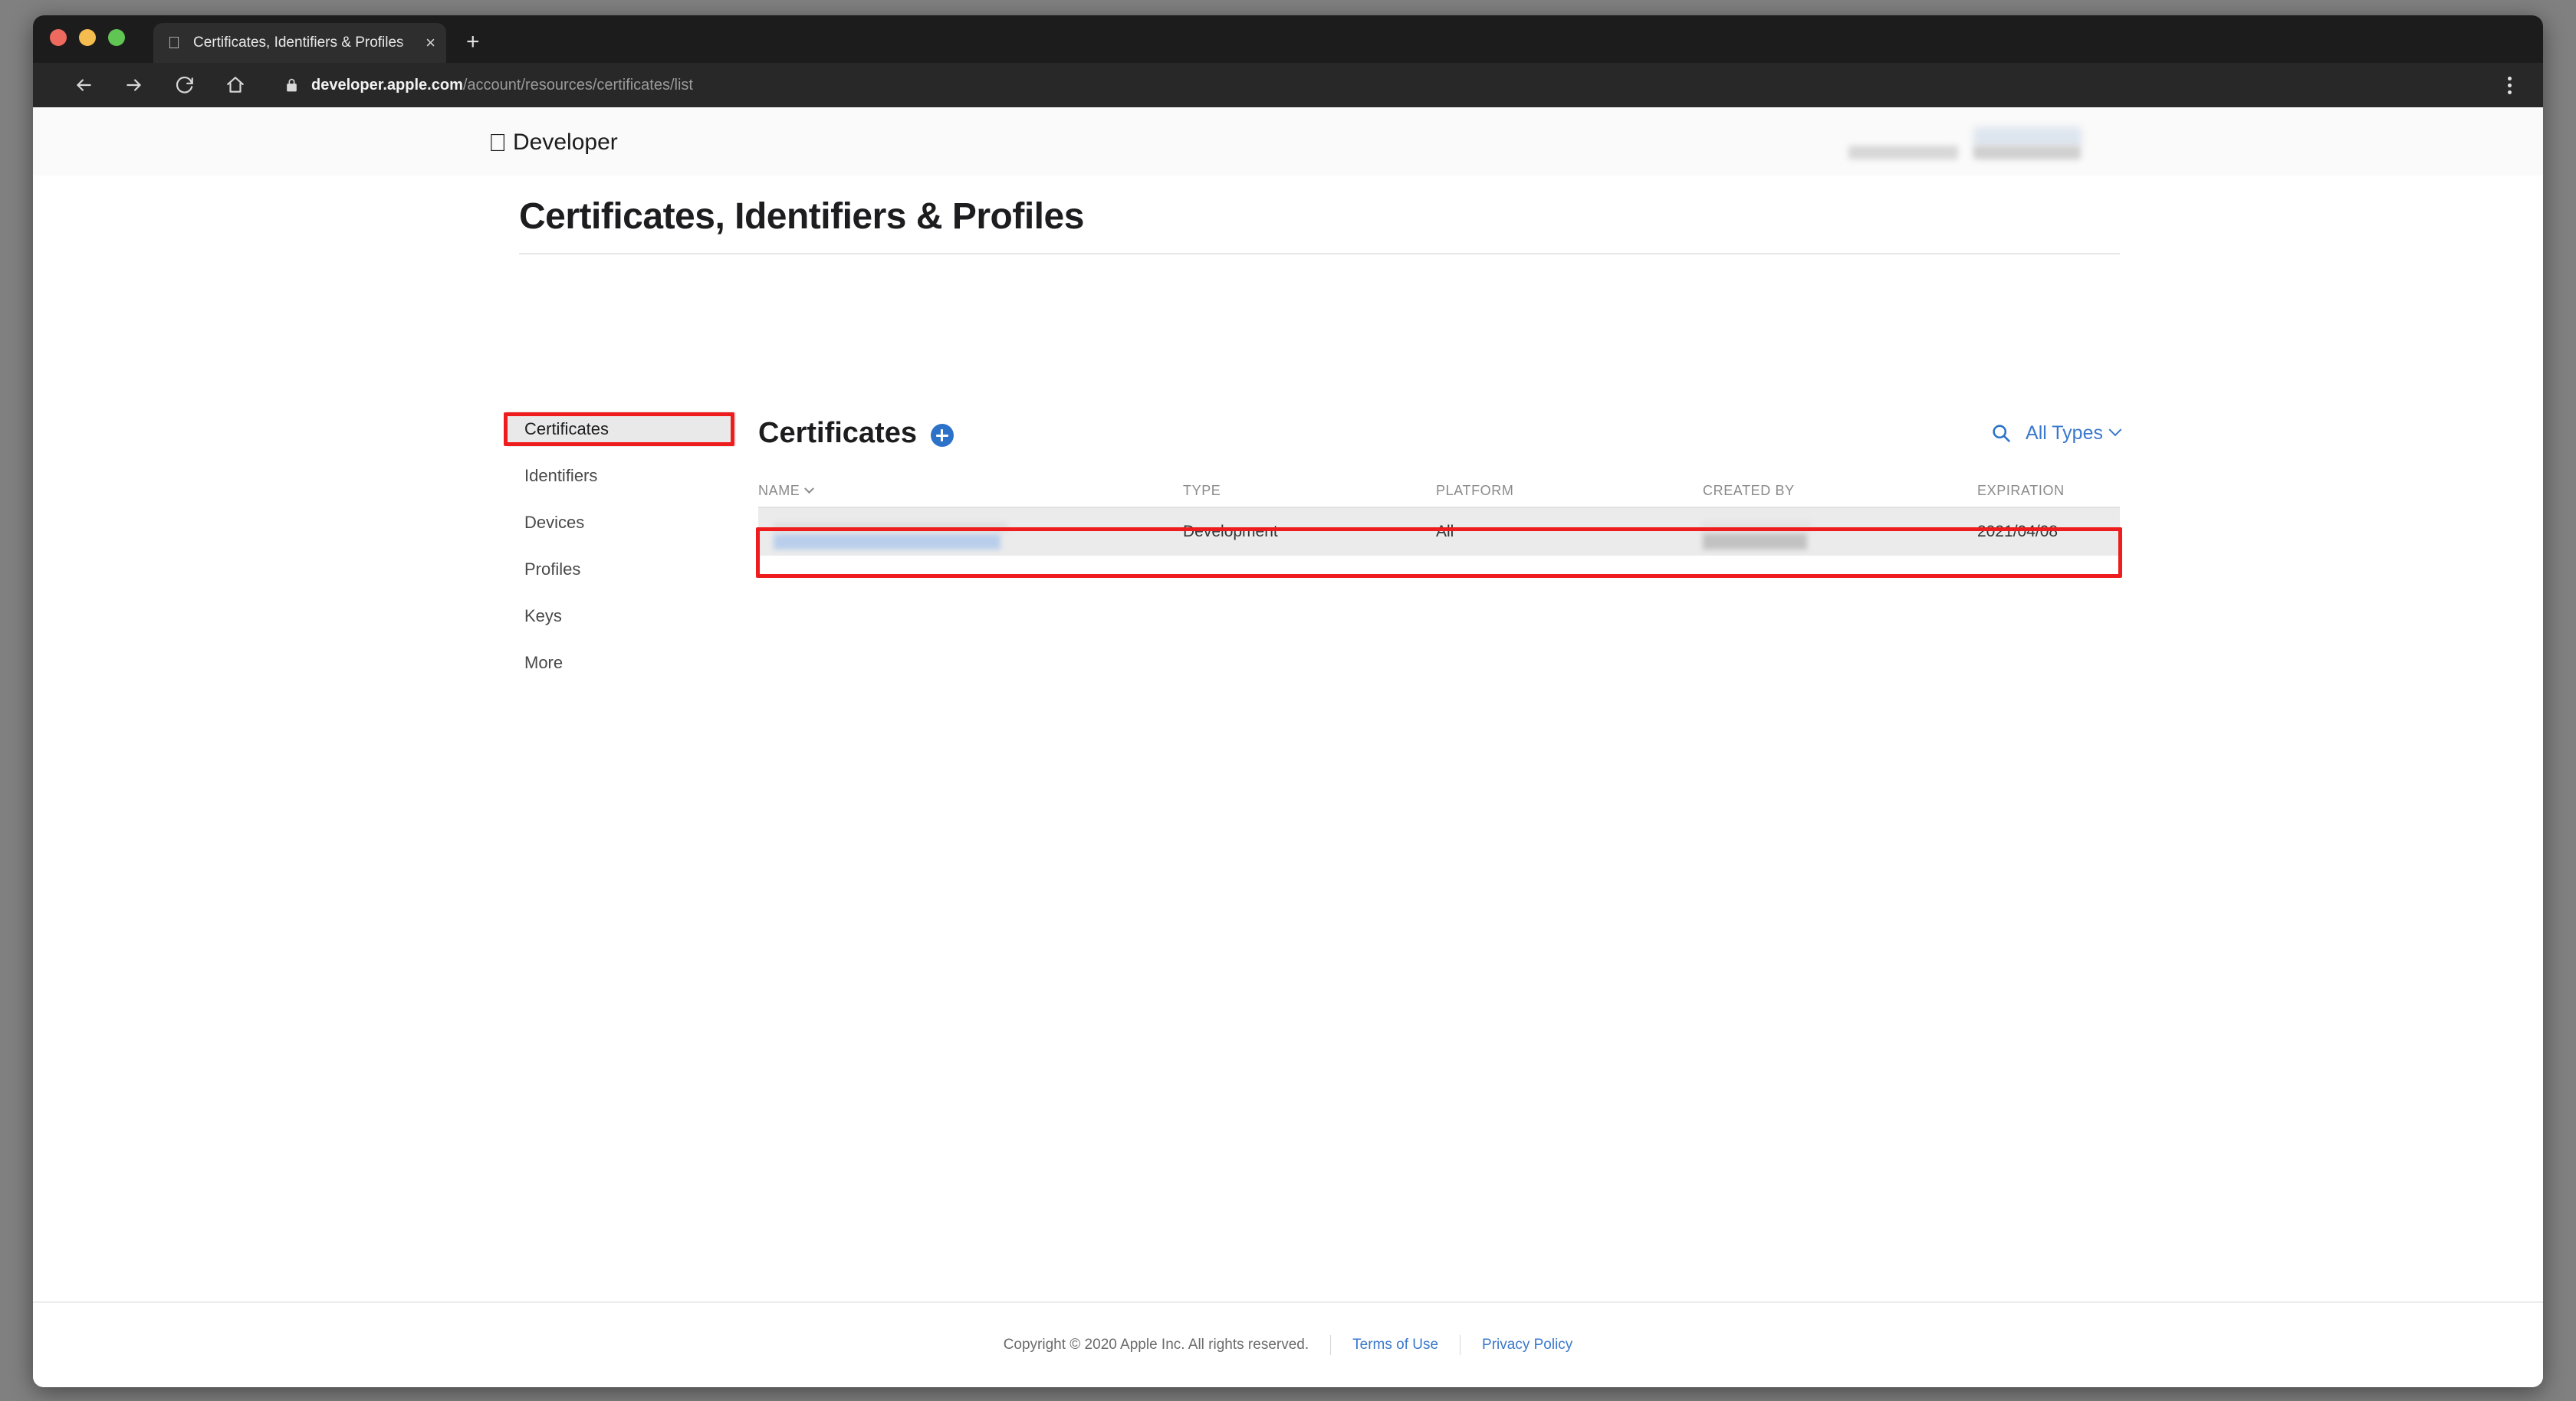  What do you see at coordinates (1475, 490) in the screenshot?
I see `column-header-label: PLATFORM` at bounding box center [1475, 490].